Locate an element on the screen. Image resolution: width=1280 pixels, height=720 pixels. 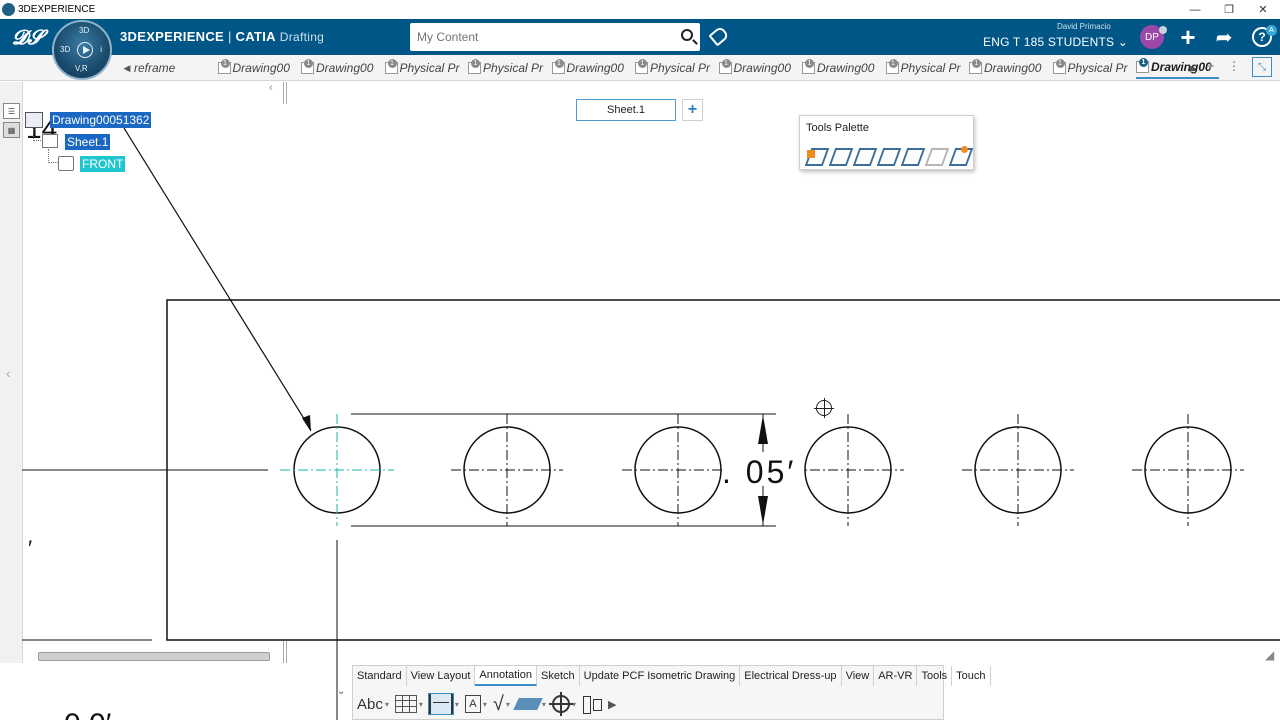
tab-scroll-left-icon: ◀ is located at coordinates (127, 68).